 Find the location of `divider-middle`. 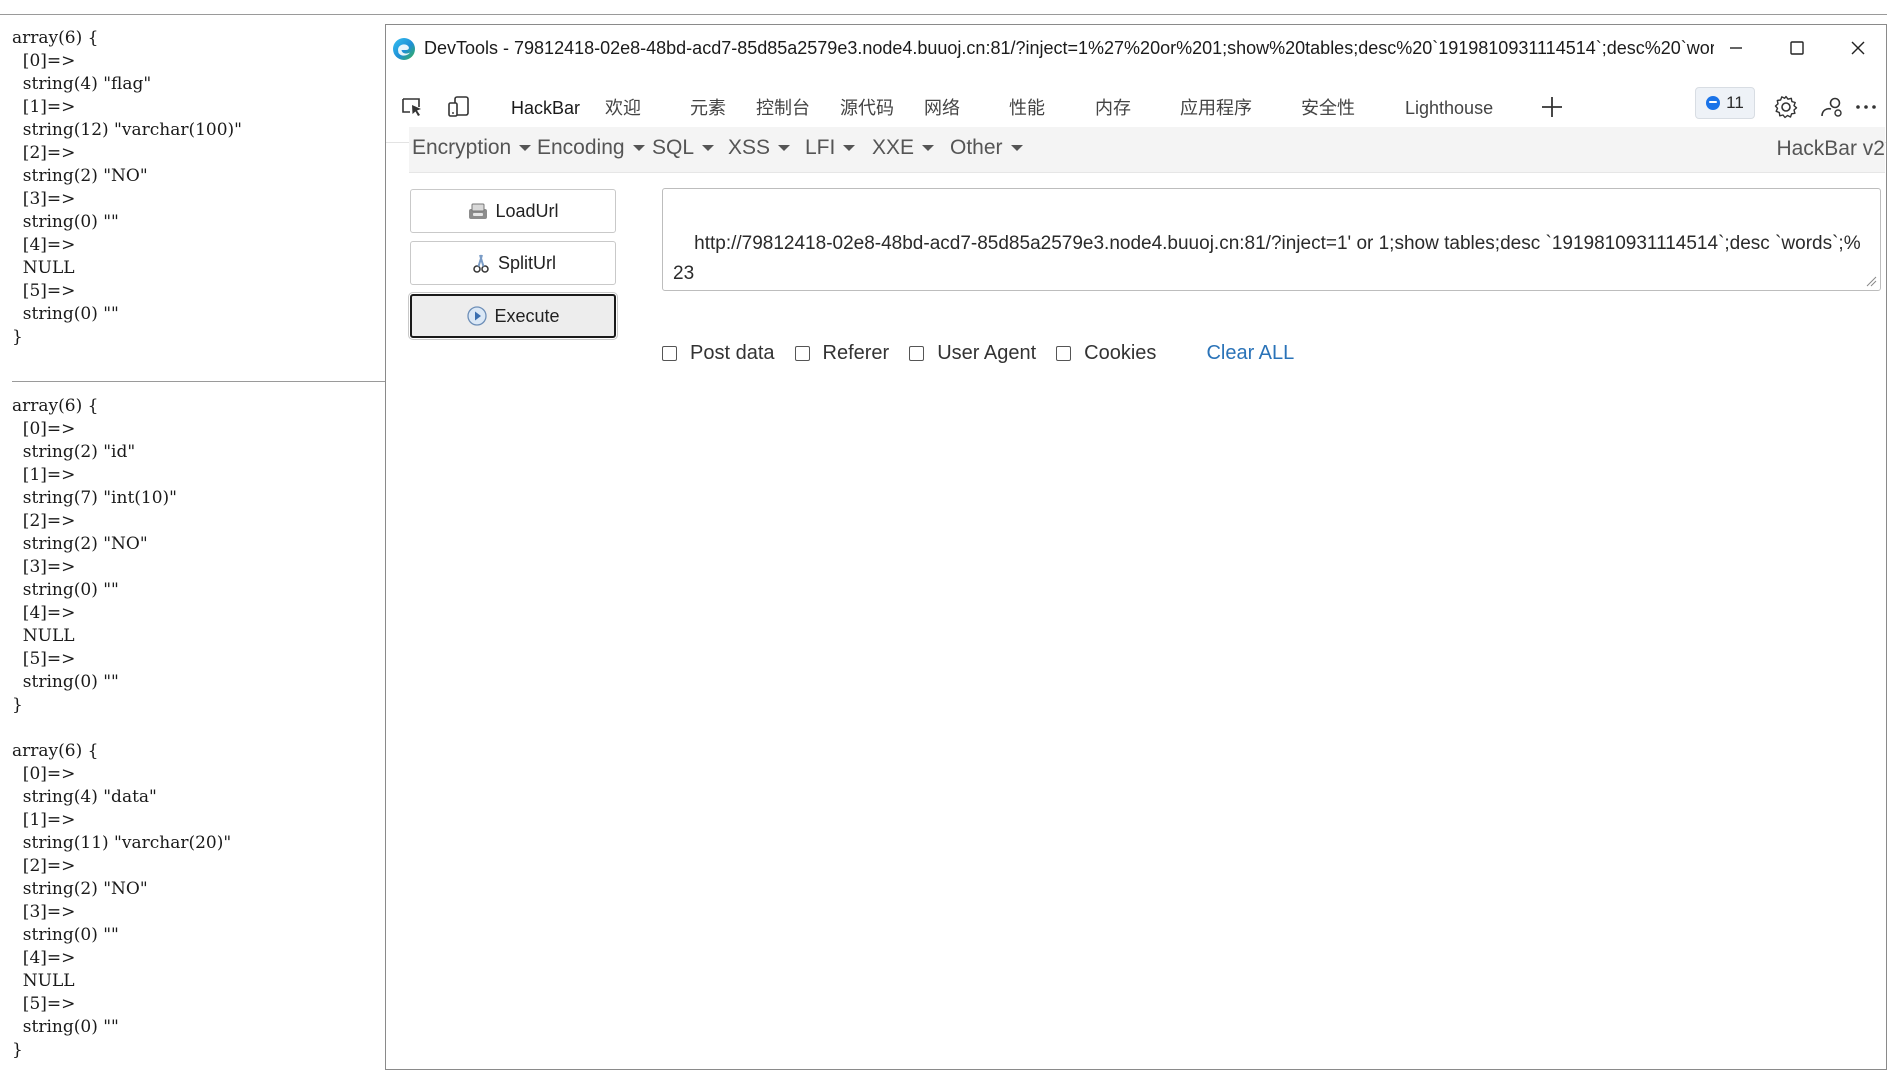

divider-middle is located at coordinates (198, 381).